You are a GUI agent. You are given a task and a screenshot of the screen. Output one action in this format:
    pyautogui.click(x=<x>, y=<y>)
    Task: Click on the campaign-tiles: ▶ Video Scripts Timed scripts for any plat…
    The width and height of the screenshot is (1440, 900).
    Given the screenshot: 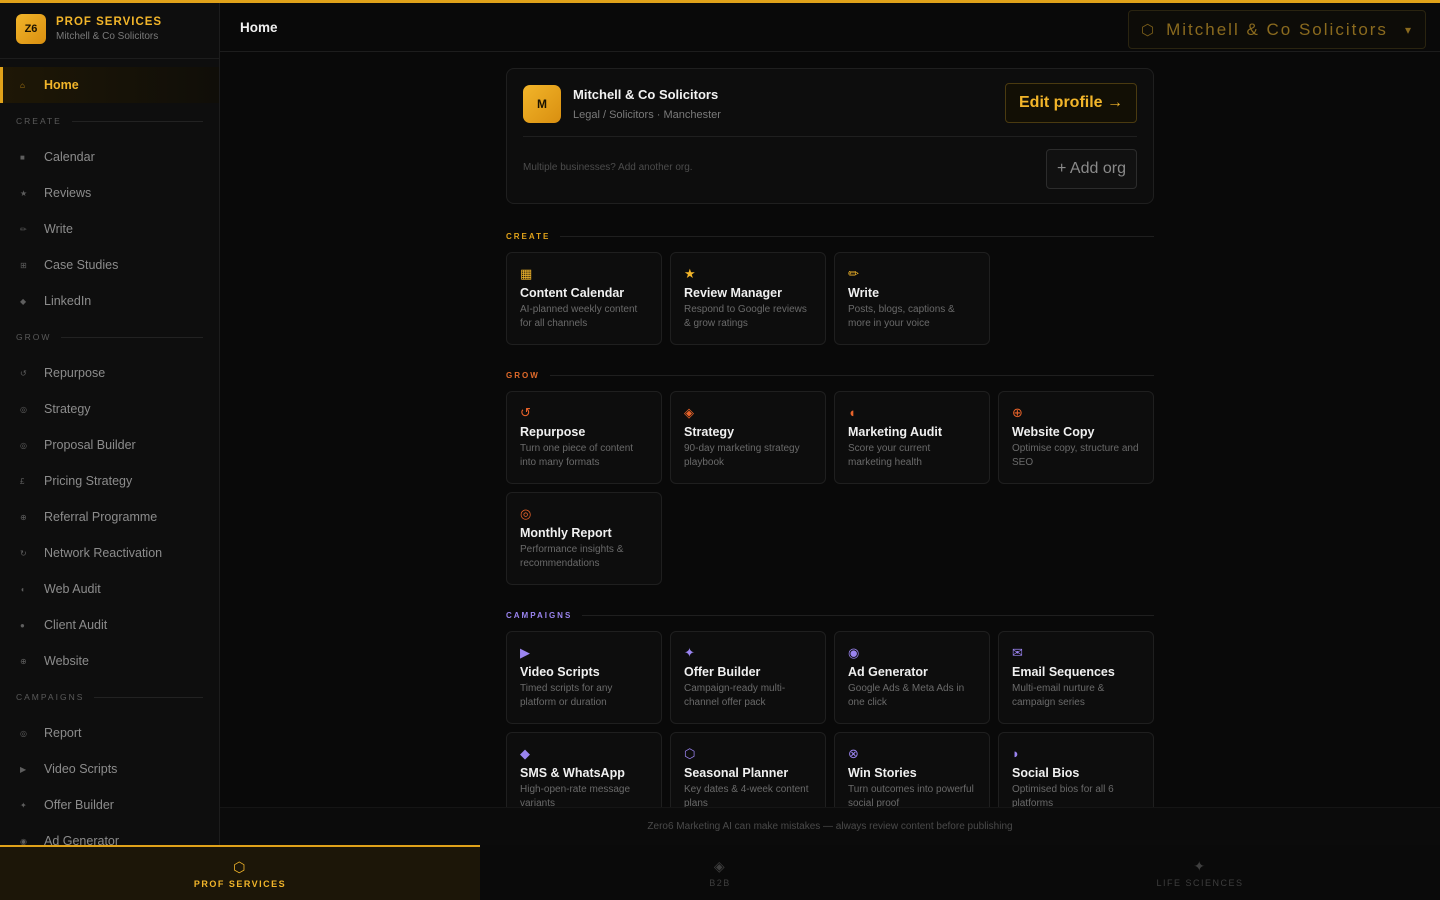 What is the action you would take?
    pyautogui.click(x=830, y=719)
    